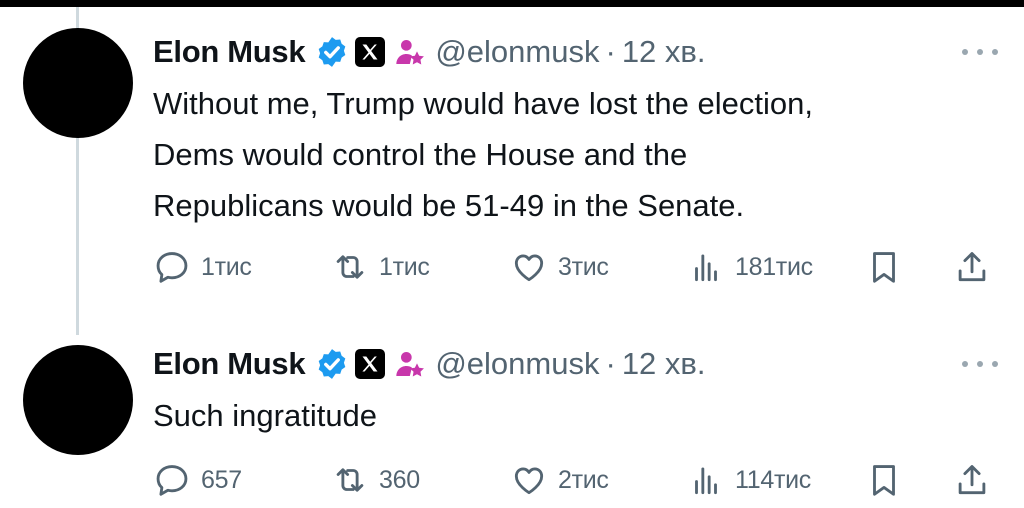 This screenshot has height=508, width=1024. What do you see at coordinates (221, 479) in the screenshot?
I see `reply-count: 657` at bounding box center [221, 479].